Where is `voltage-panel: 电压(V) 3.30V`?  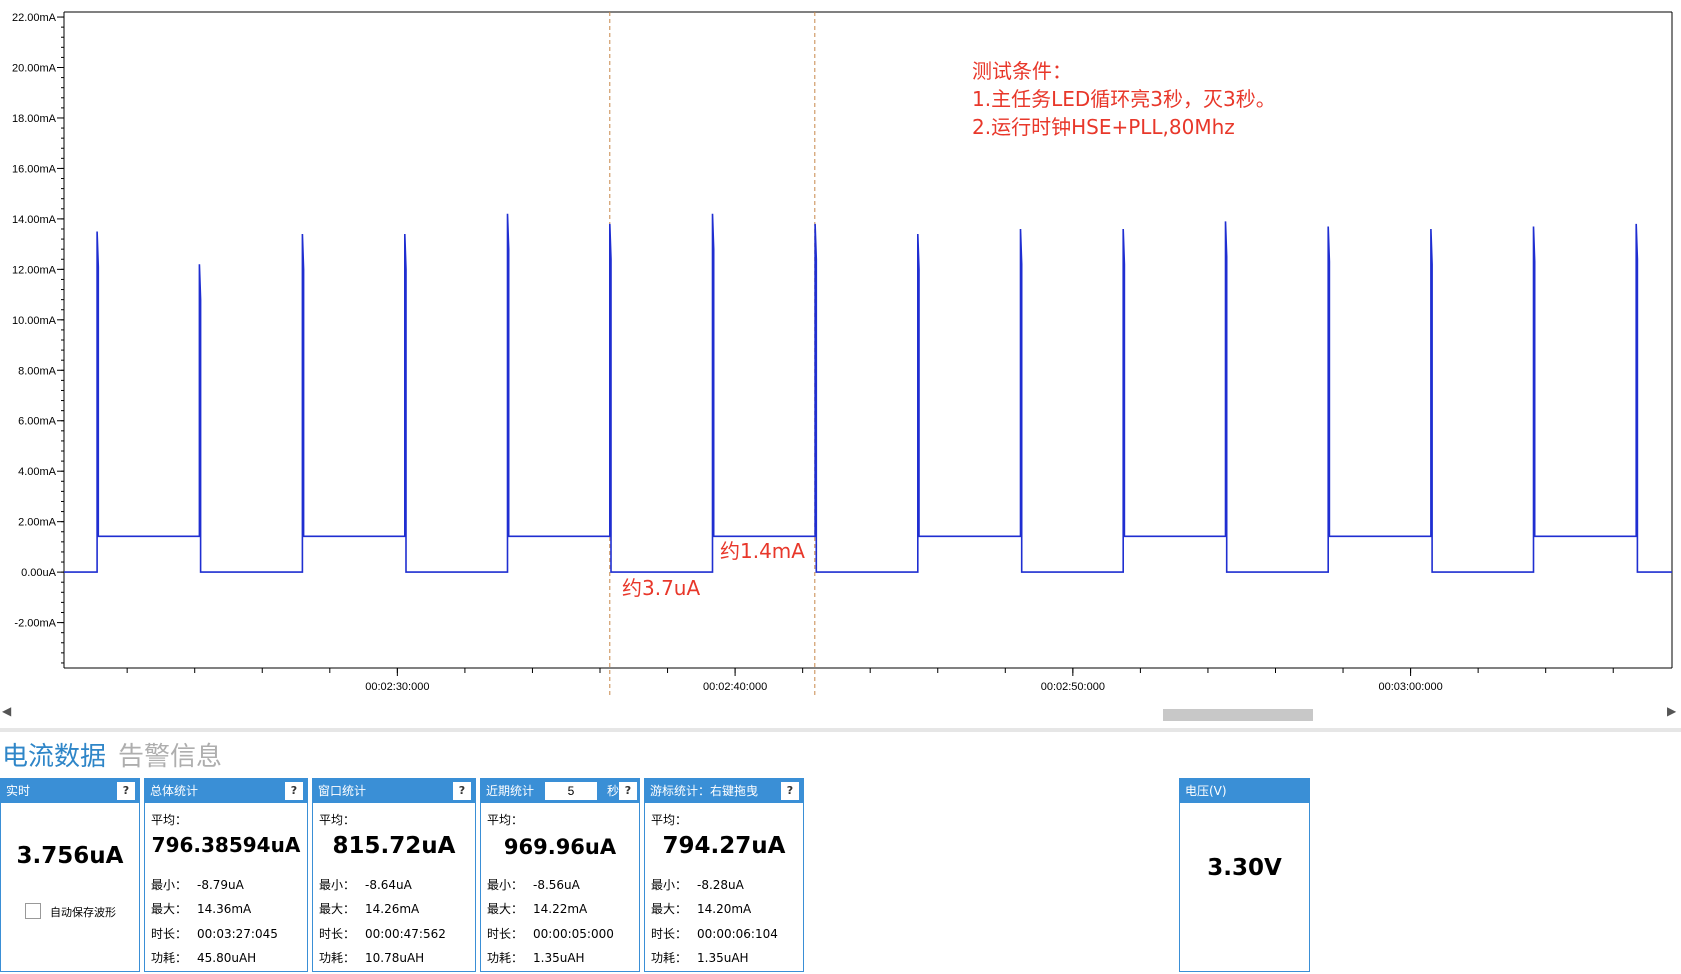 voltage-panel: 电压(V) 3.30V is located at coordinates (1244, 875).